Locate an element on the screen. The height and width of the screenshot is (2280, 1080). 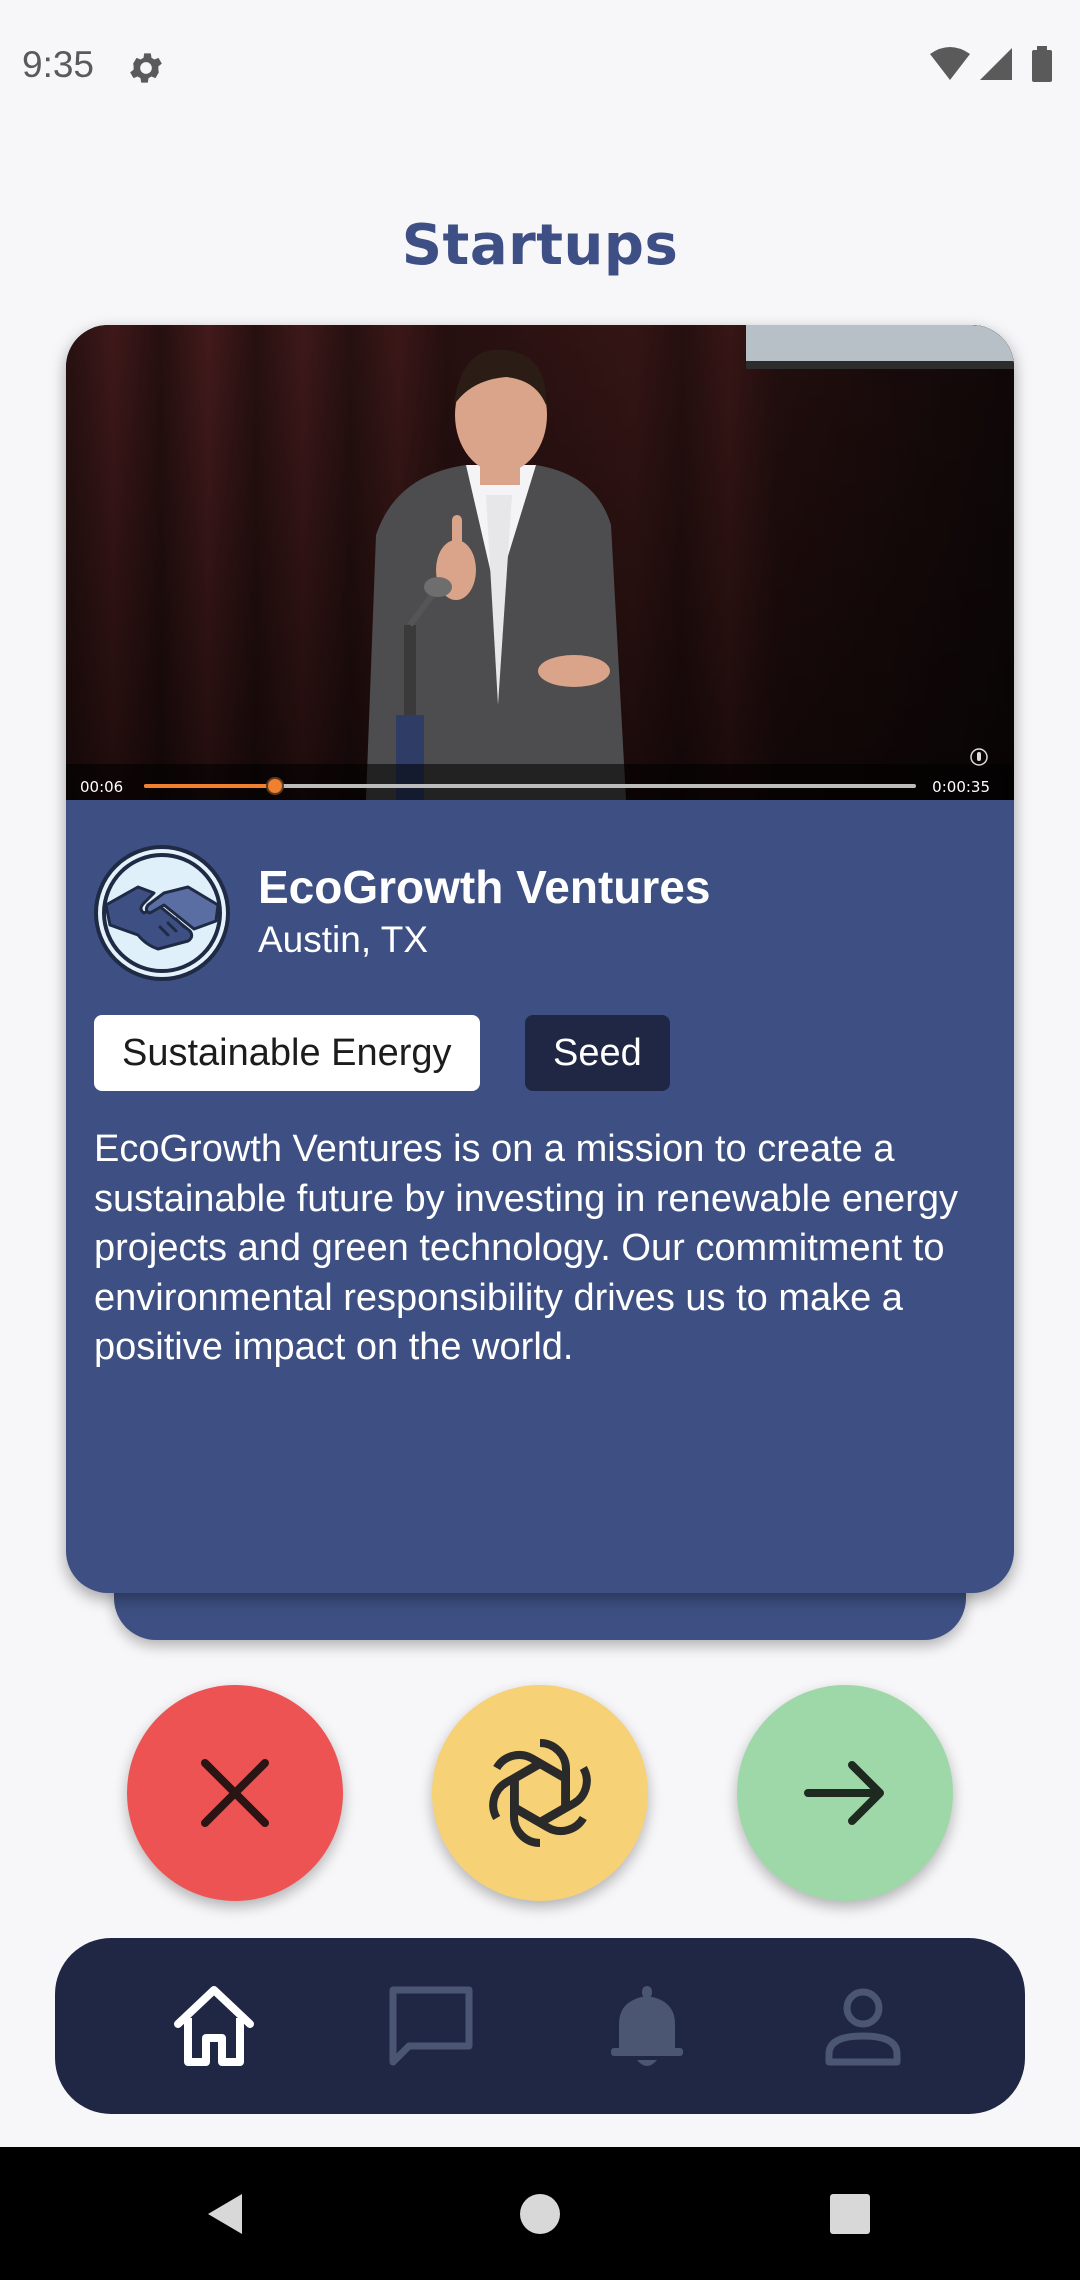
system-nav-bar is located at coordinates (540, 2213).